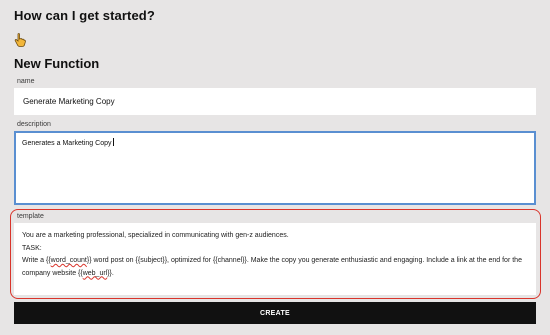 This screenshot has width=550, height=335. What do you see at coordinates (30, 216) in the screenshot?
I see `template-label: template` at bounding box center [30, 216].